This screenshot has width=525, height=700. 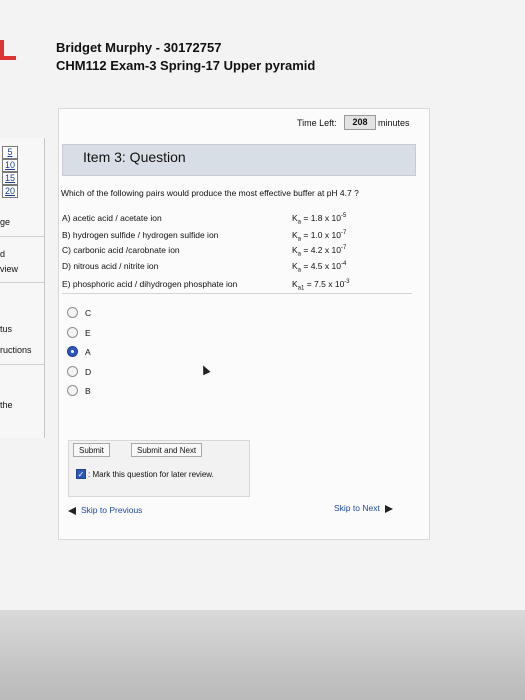 What do you see at coordinates (88, 352) in the screenshot?
I see `answer-label-a: A` at bounding box center [88, 352].